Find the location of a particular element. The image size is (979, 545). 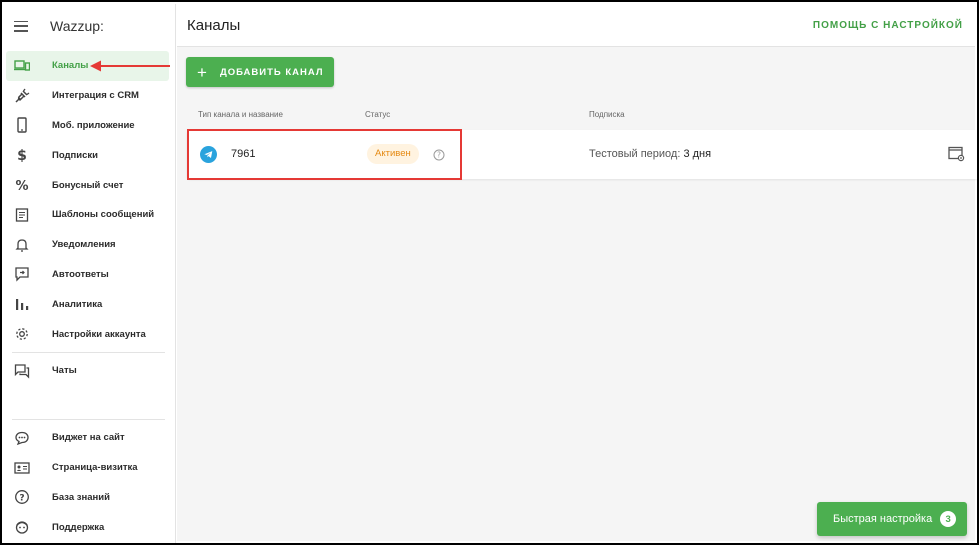

sidebar-item-crm: Интеграция с CRM is located at coordinates (87, 96).